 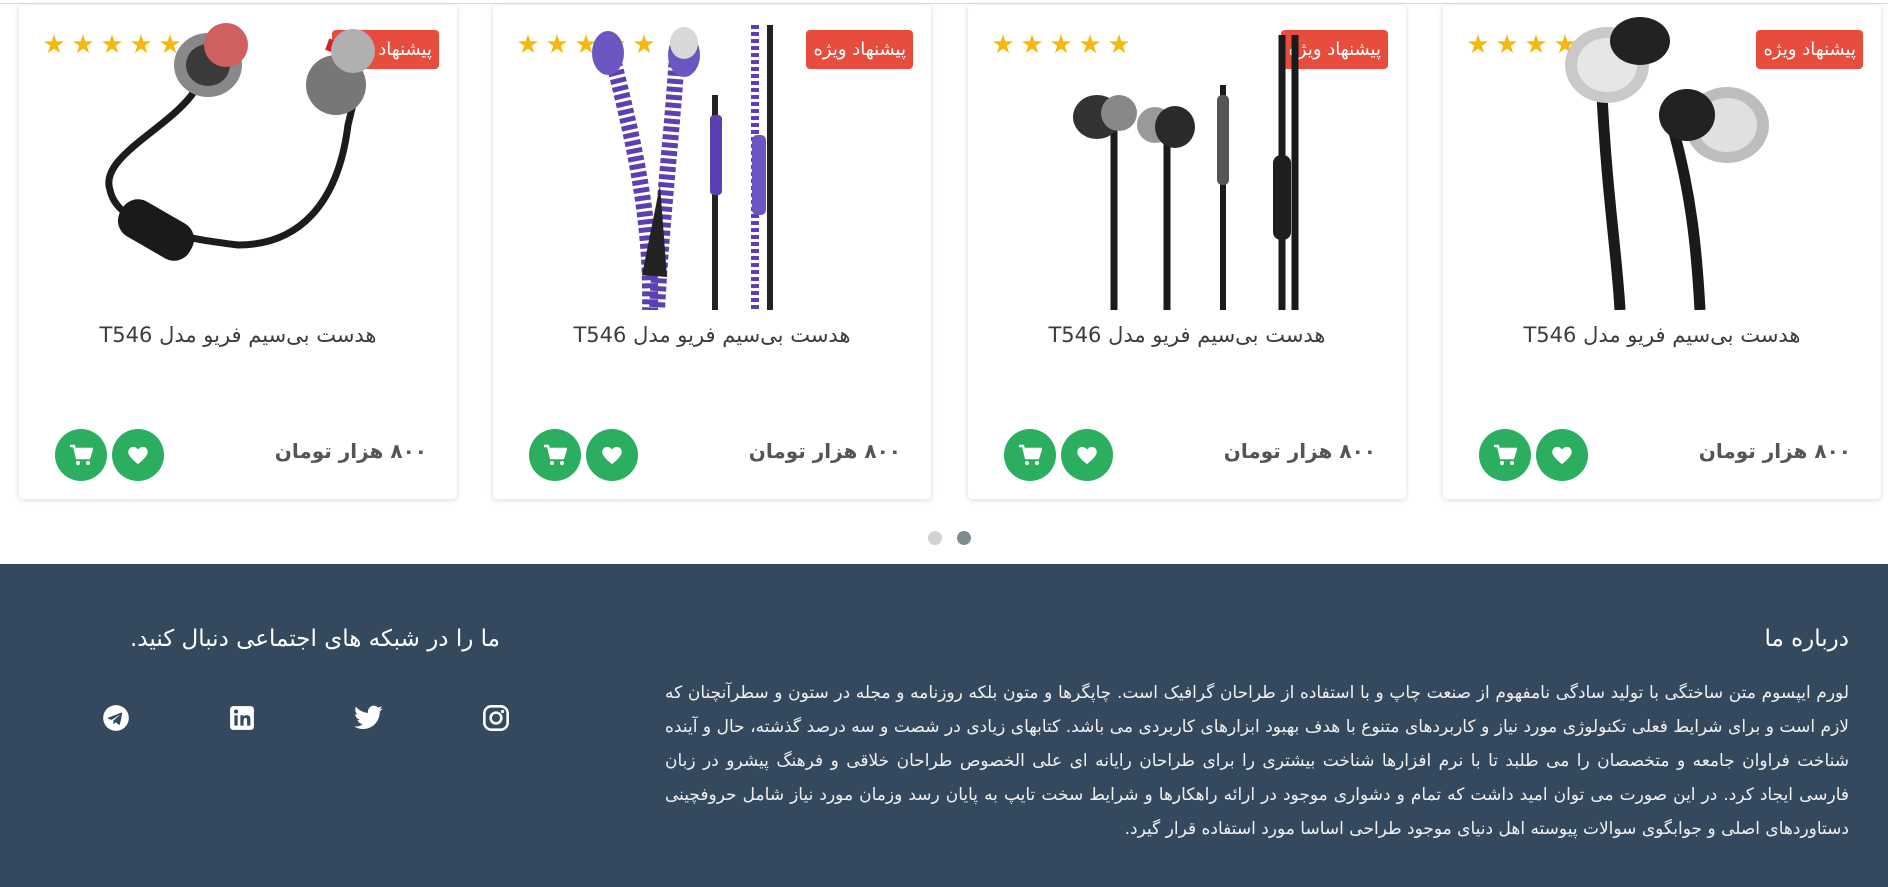 I want to click on social-title: ما را در شبکه های اجتماعی دنبال کنید., so click(x=315, y=639).